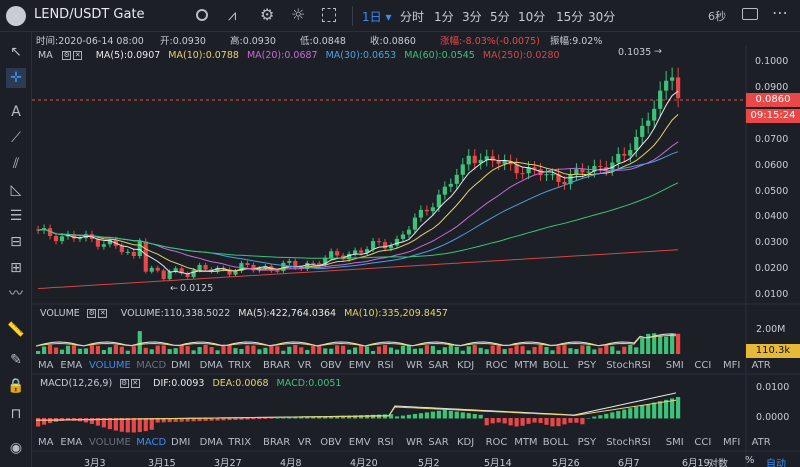  What do you see at coordinates (16, 268) in the screenshot?
I see `grid-icon: ⊞` at bounding box center [16, 268].